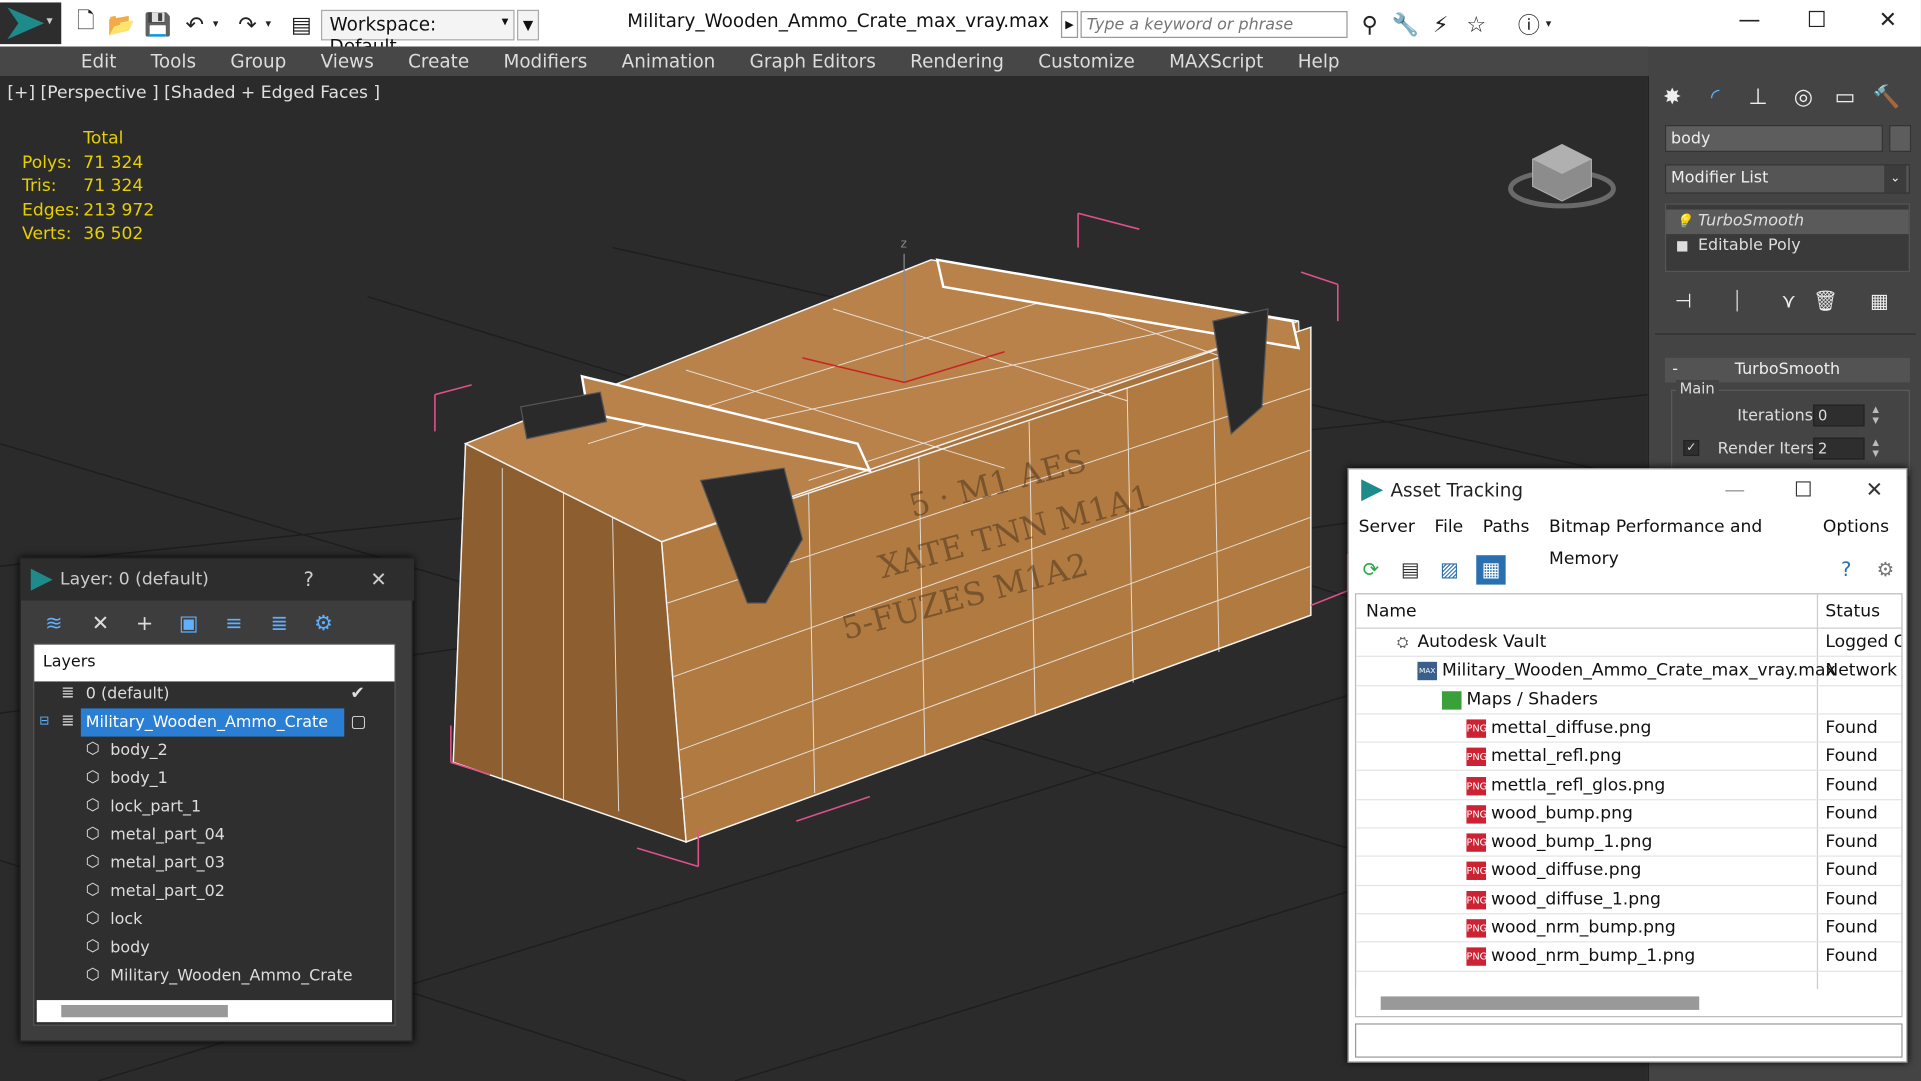 The height and width of the screenshot is (1081, 1921). I want to click on render-iters-checkbox: ✓, so click(1691, 447).